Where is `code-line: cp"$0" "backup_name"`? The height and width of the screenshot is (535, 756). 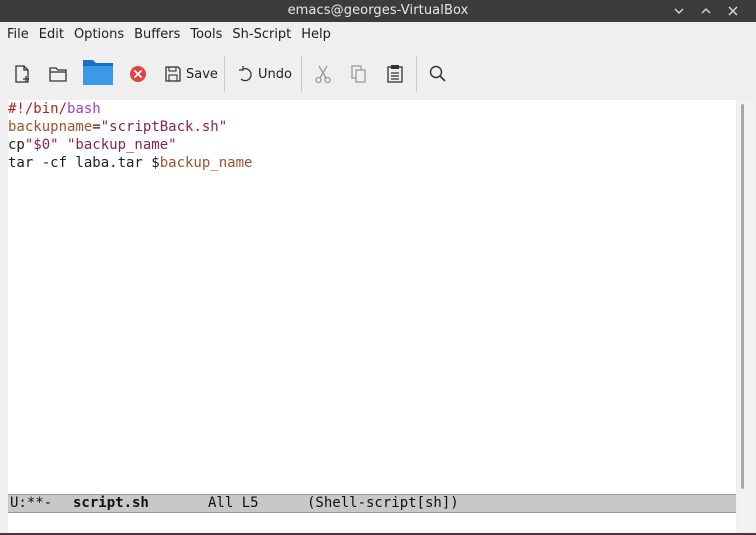 code-line: cp"$0" "backup_name" is located at coordinates (372, 145).